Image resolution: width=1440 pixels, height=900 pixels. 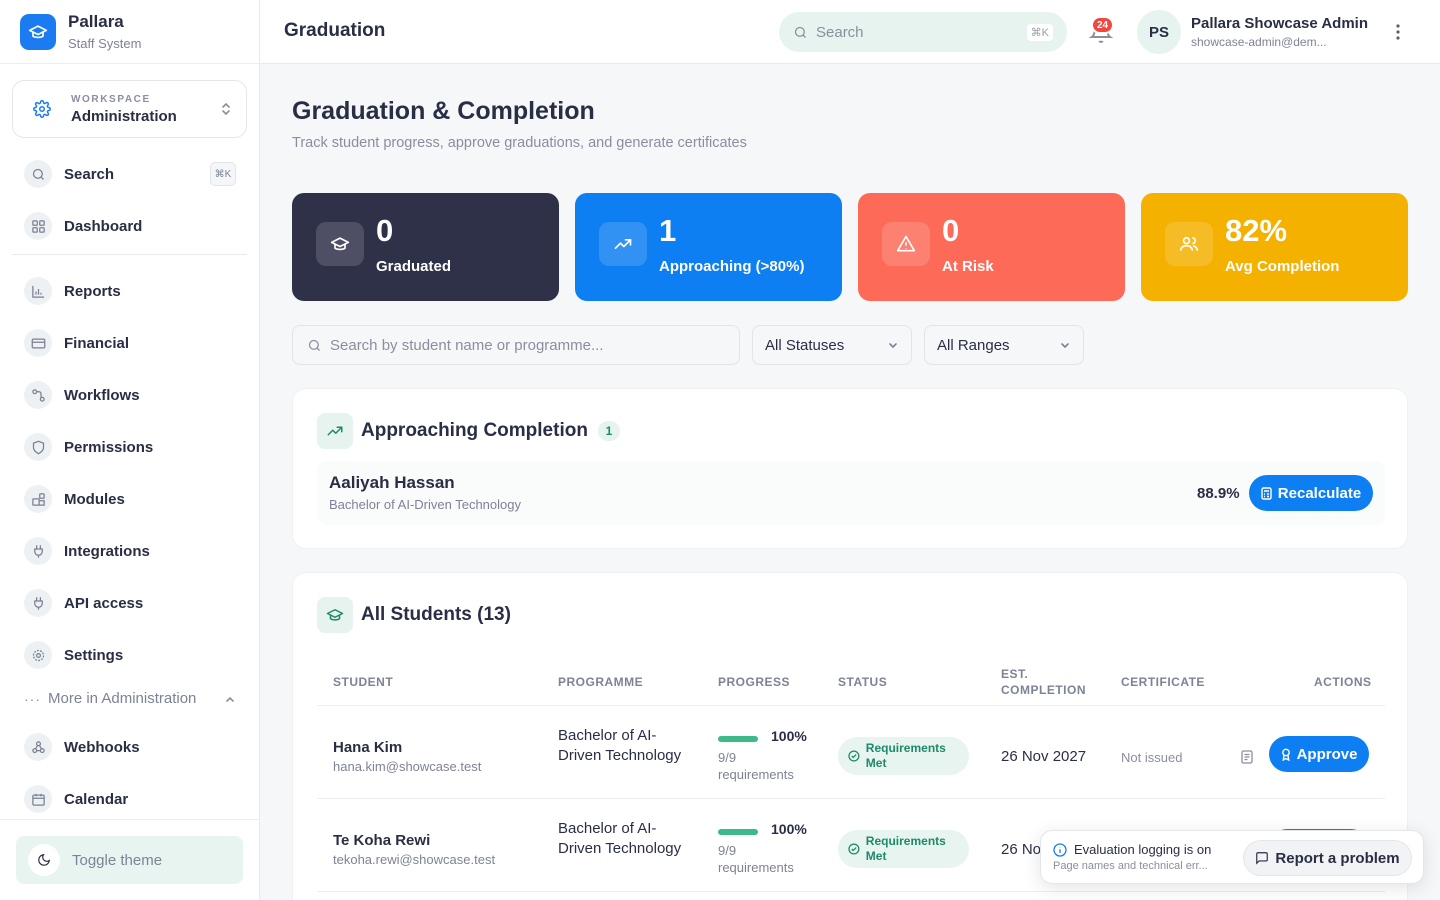 I want to click on progress-percent: 100%, so click(x=789, y=736).